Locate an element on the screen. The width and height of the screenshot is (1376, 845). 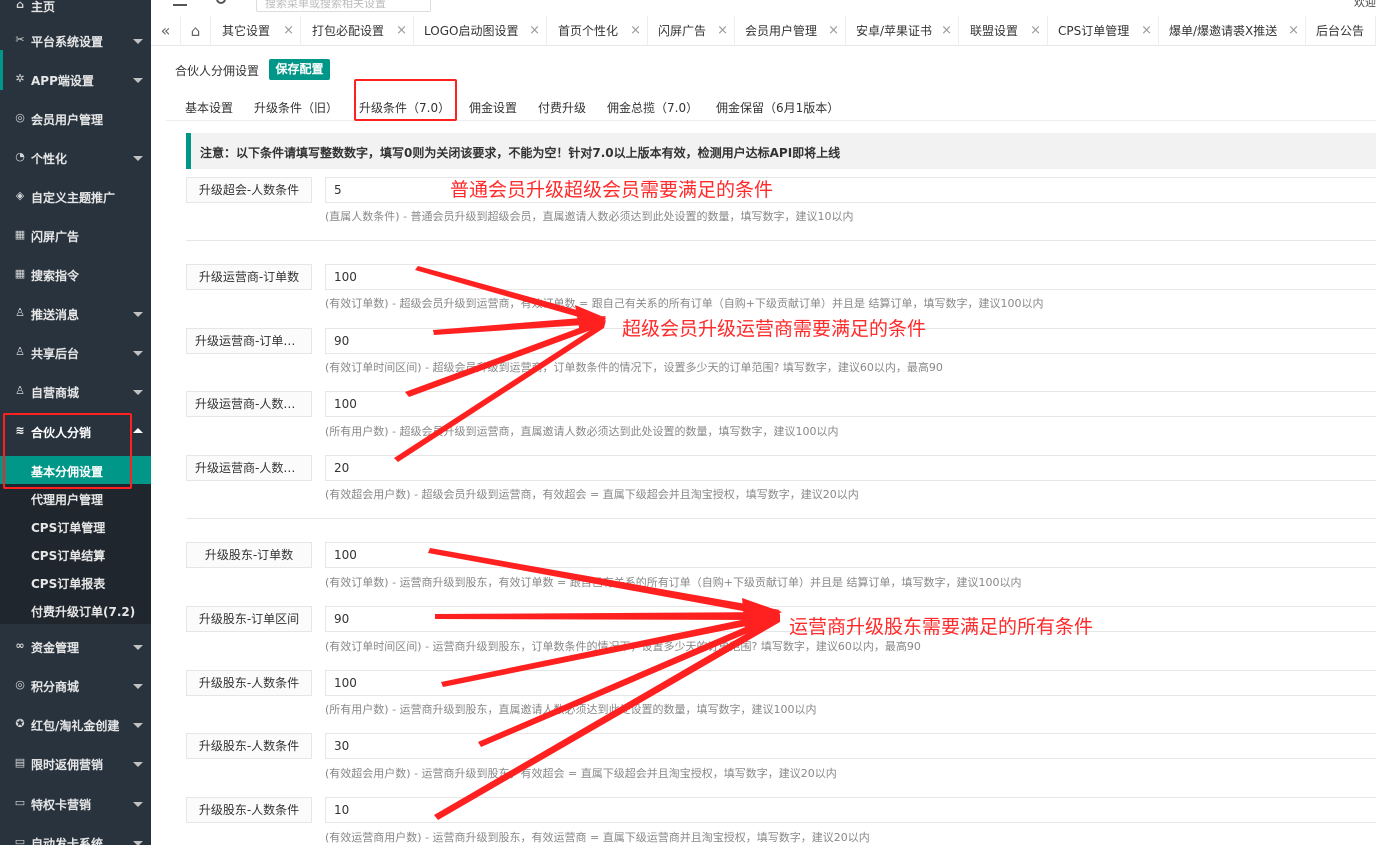
sidebar-item-label: 闪屏广告 is located at coordinates (55, 237).